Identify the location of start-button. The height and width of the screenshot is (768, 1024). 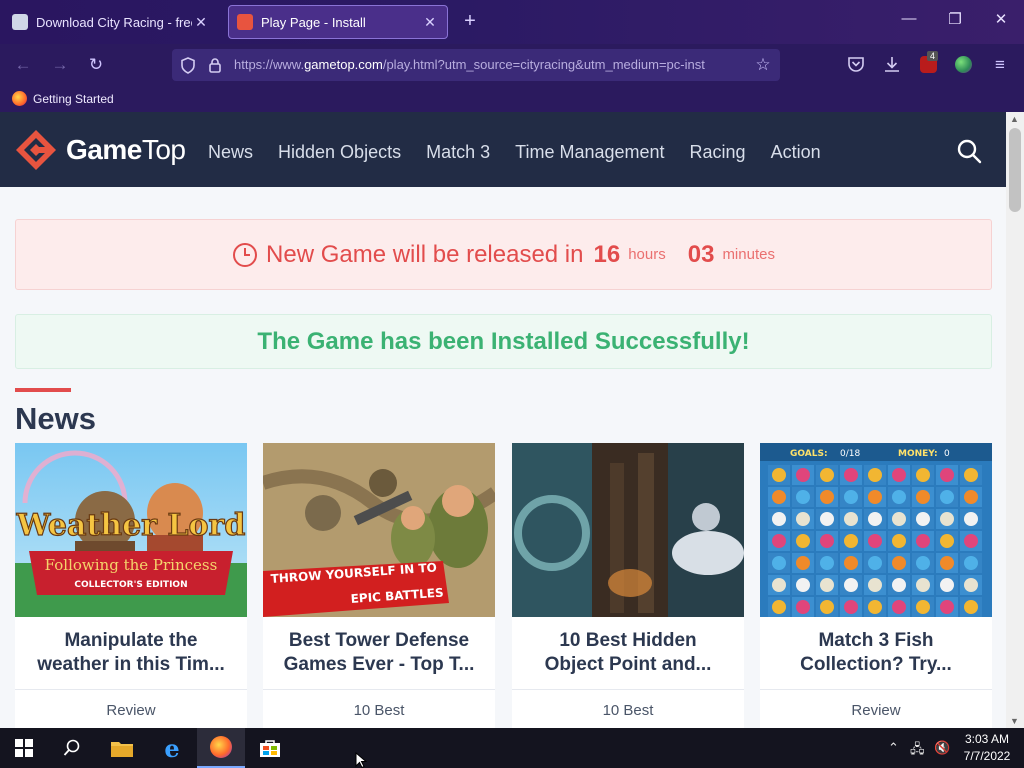
(24, 748).